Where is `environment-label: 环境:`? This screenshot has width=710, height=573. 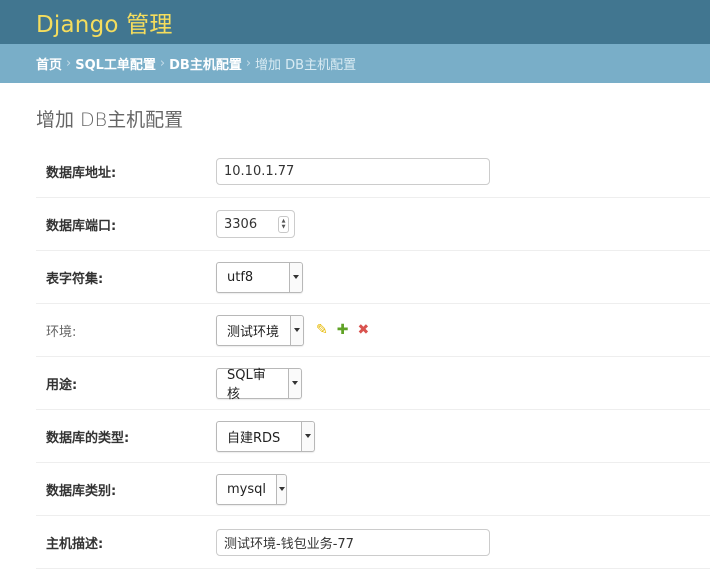
environment-label: 环境: is located at coordinates (61, 332).